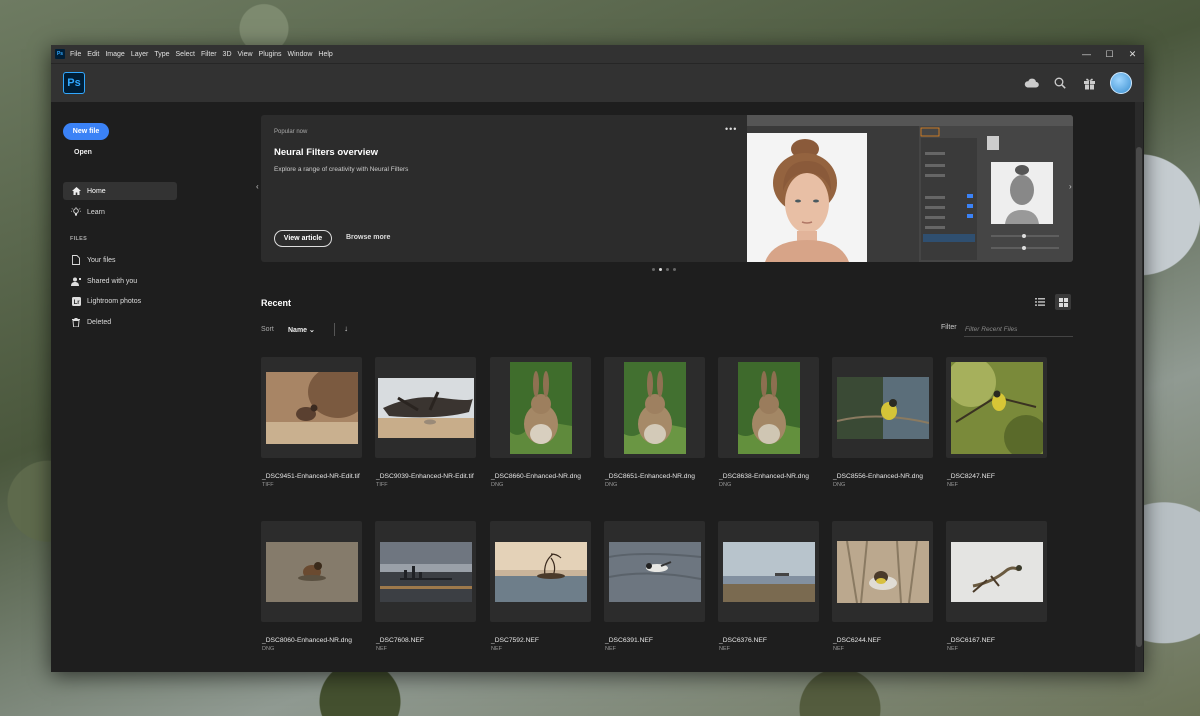 The image size is (1200, 716). I want to click on file-name: _DSC8651-Enhanced-NR.dng, so click(650, 476).